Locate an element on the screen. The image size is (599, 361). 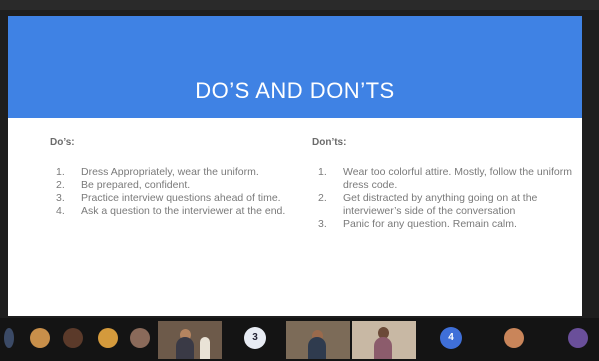
list-item: 3. Panic for any question. Remain calm. is located at coordinates (417, 224).